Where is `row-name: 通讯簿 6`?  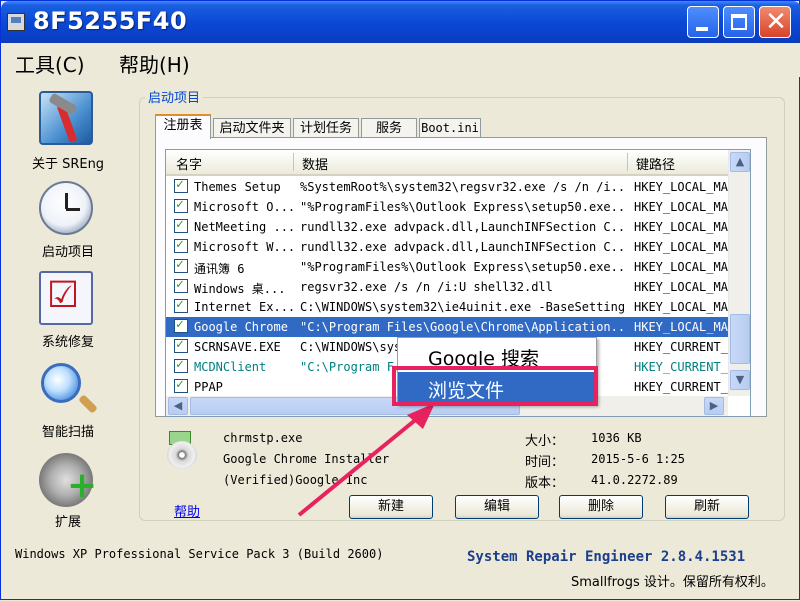 row-name: 通讯簿 6 is located at coordinates (219, 269).